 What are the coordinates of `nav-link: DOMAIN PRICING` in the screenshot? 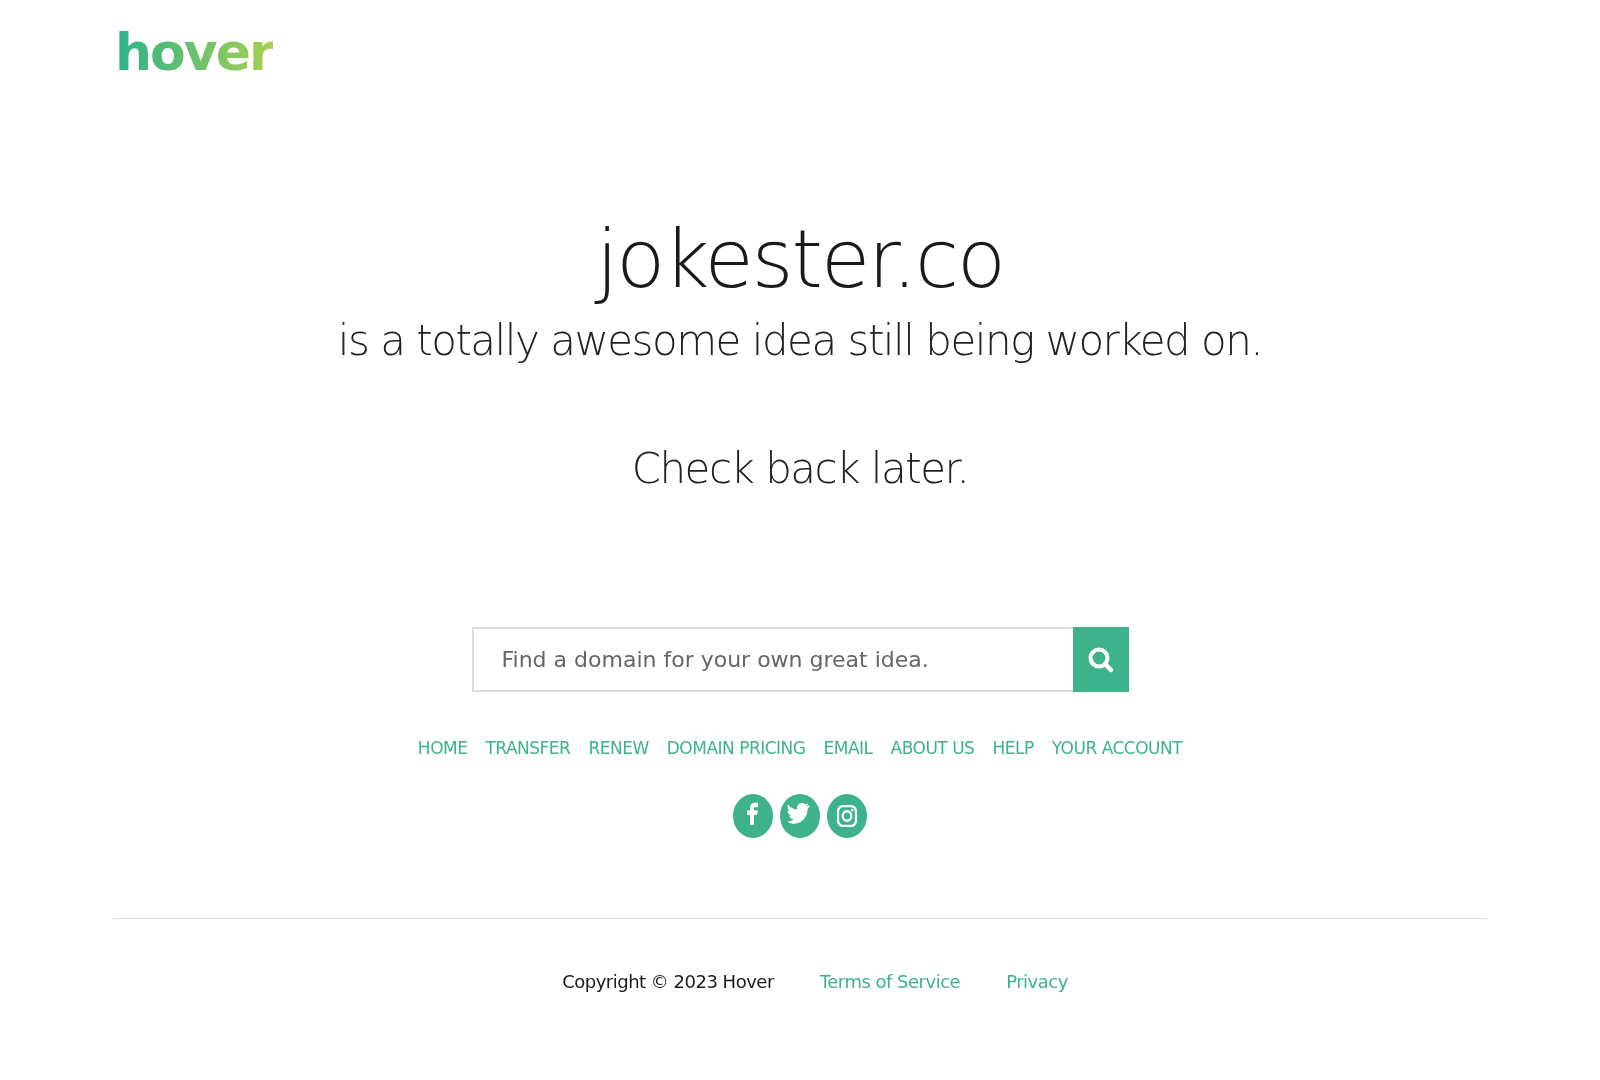 It's located at (736, 748).